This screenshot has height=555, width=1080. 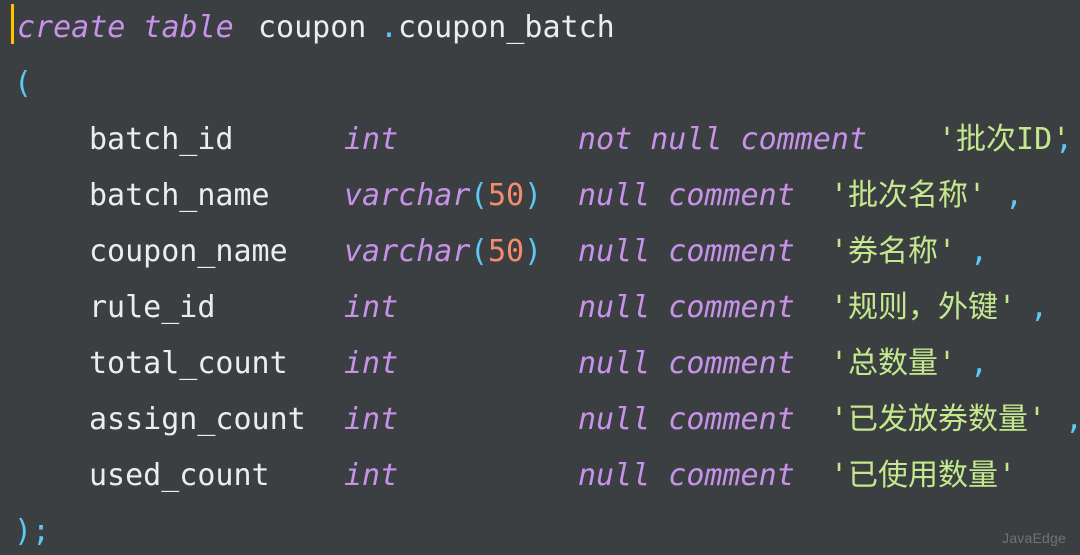 I want to click on code-line-column-total-count: total_count int null comment '总数量' ,, so click(x=540, y=364).